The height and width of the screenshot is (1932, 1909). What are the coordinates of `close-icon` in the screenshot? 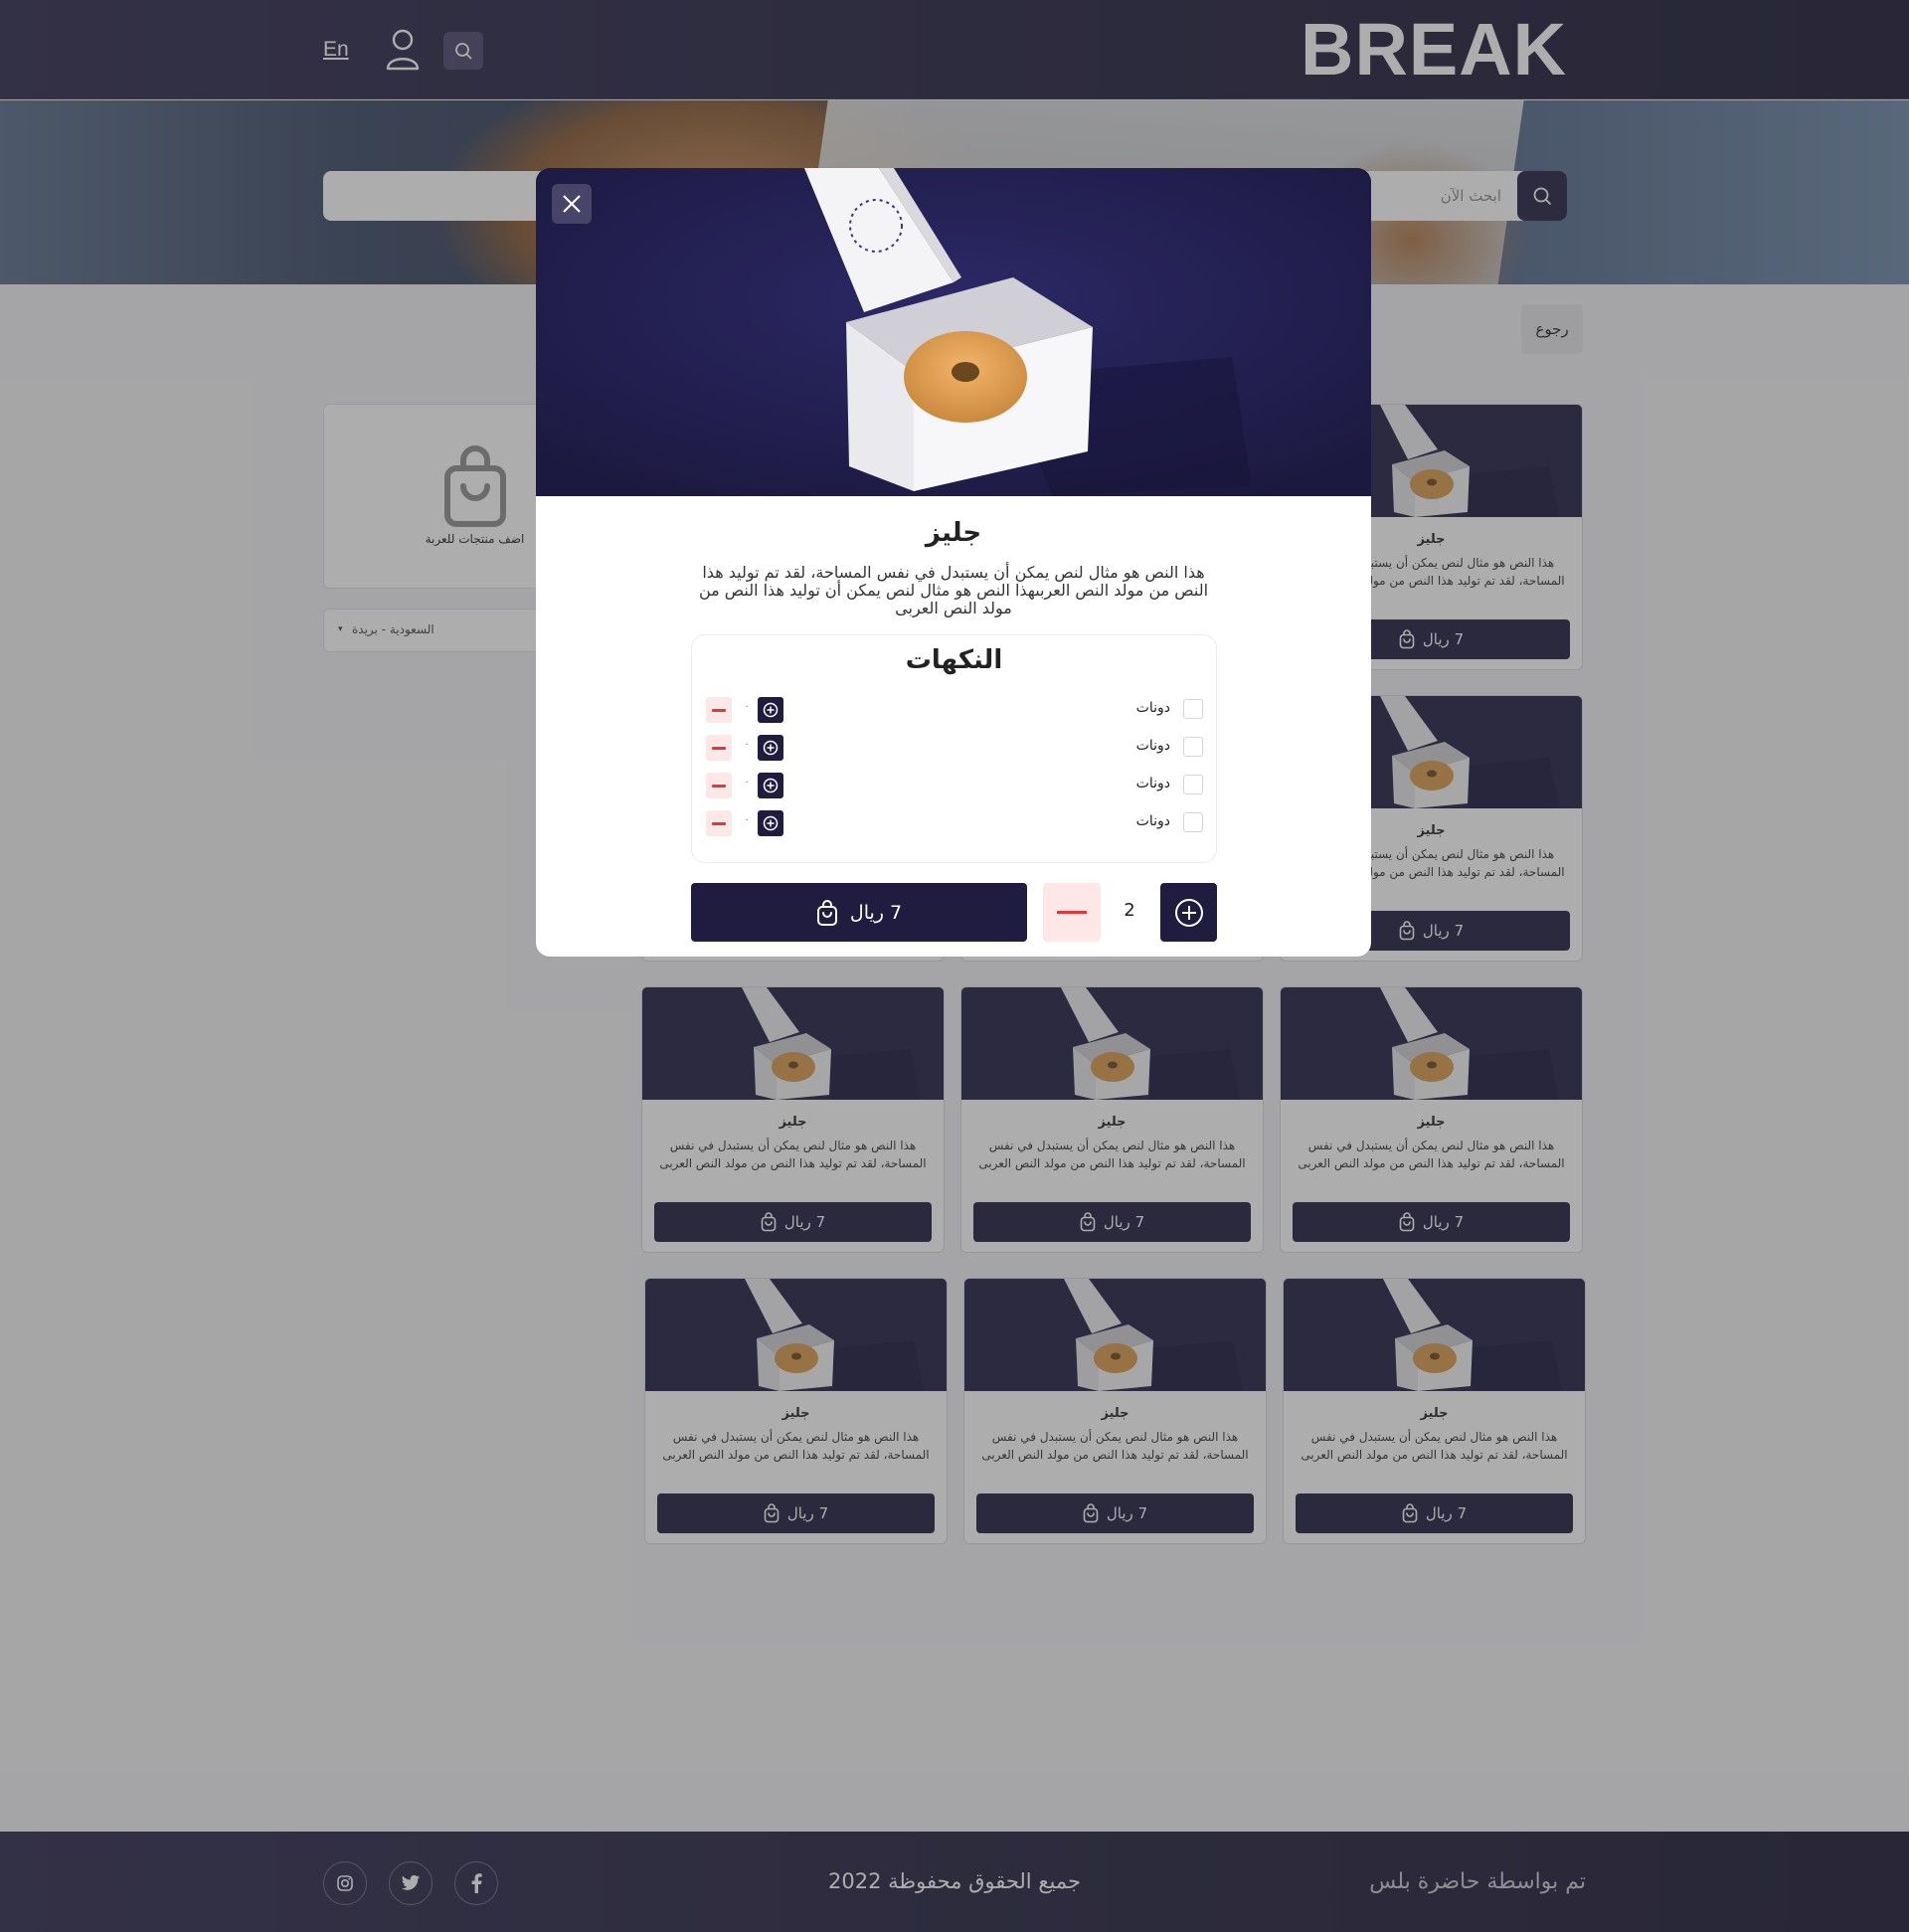 It's located at (572, 204).